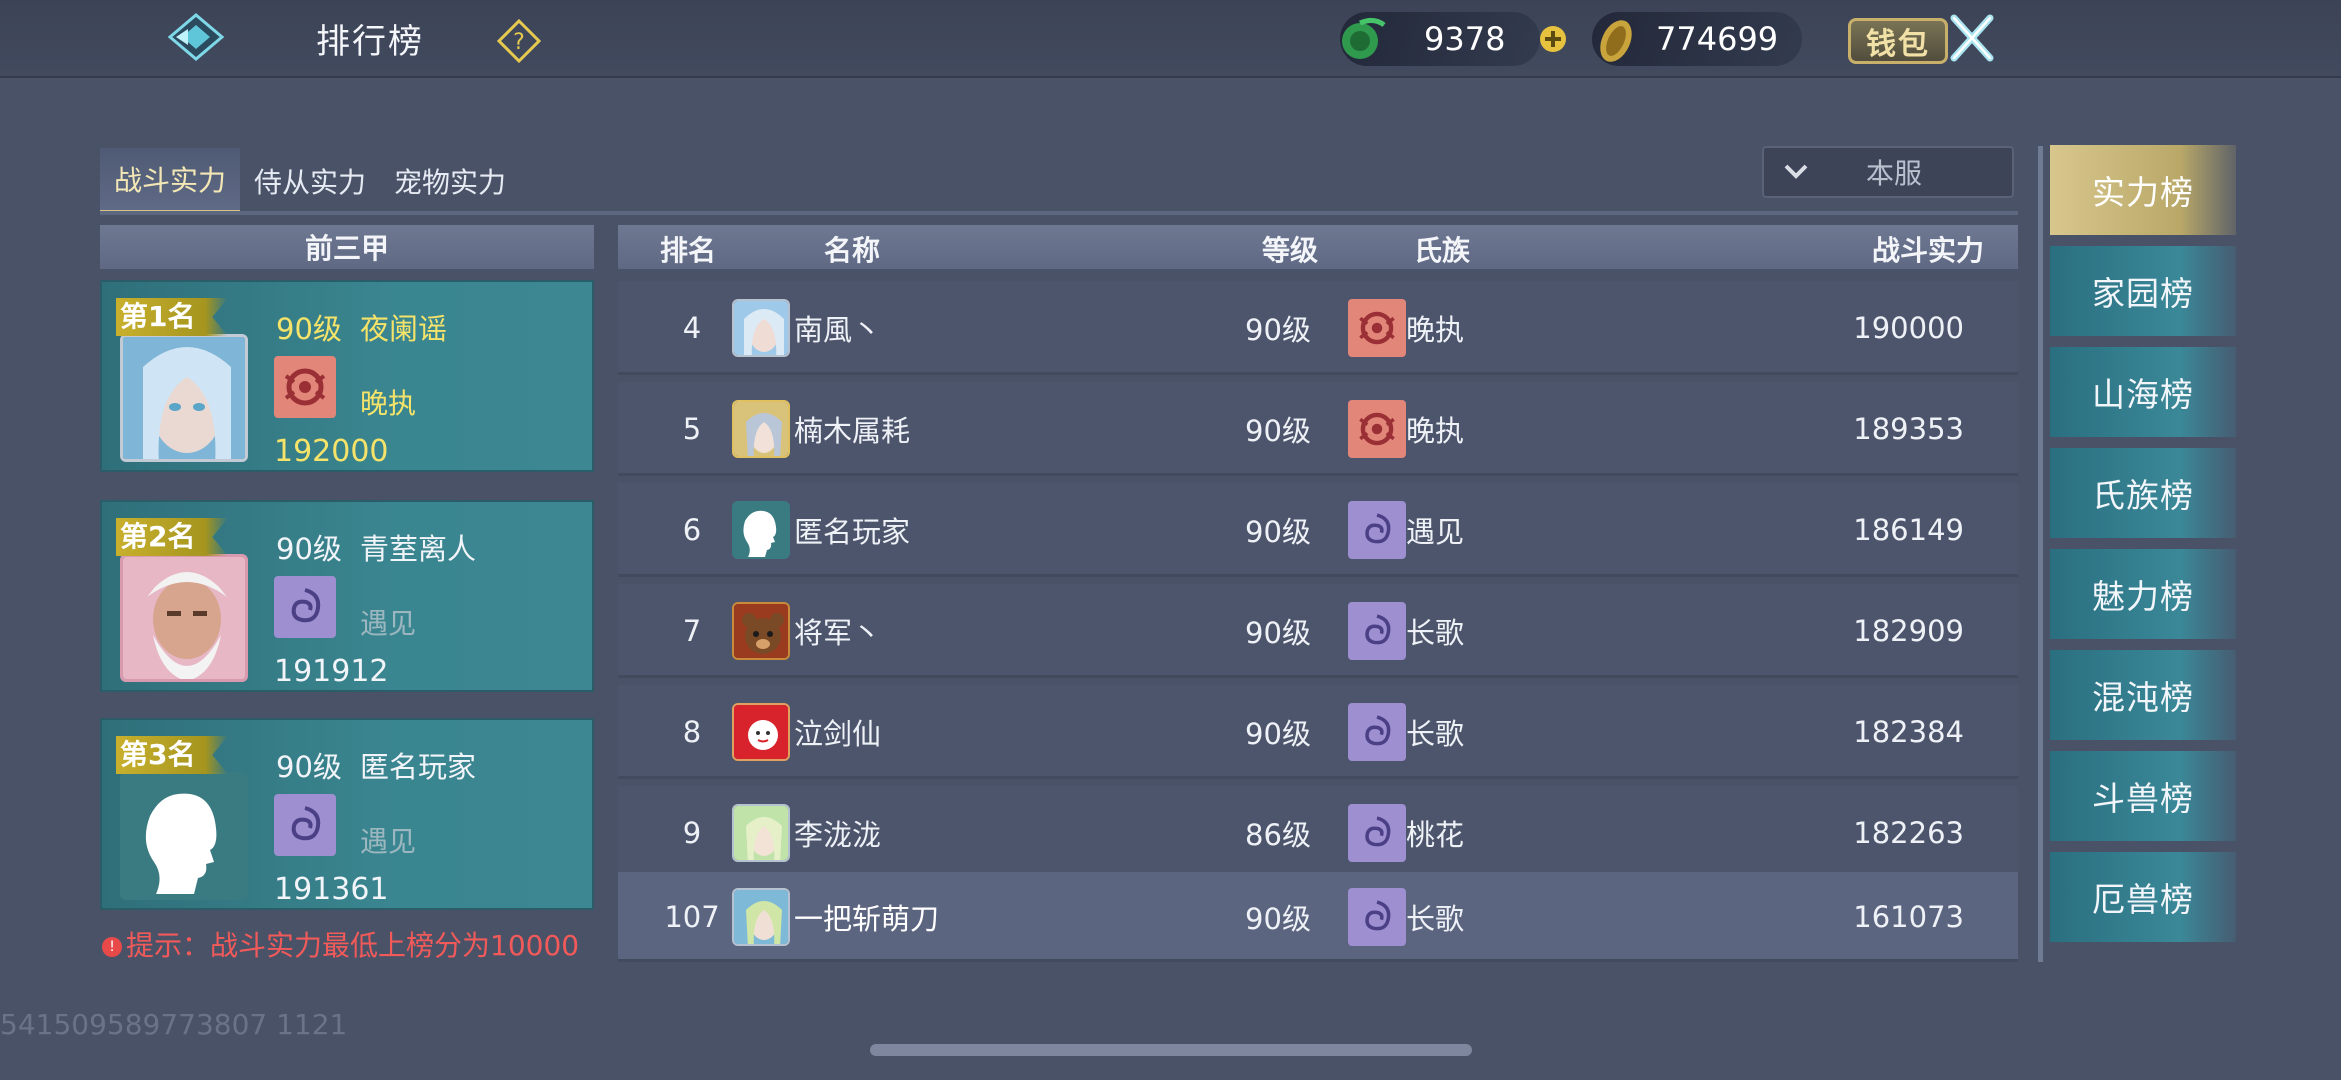 The height and width of the screenshot is (1080, 2341). What do you see at coordinates (852, 532) in the screenshot?
I see `player-name: 匿名玩家` at bounding box center [852, 532].